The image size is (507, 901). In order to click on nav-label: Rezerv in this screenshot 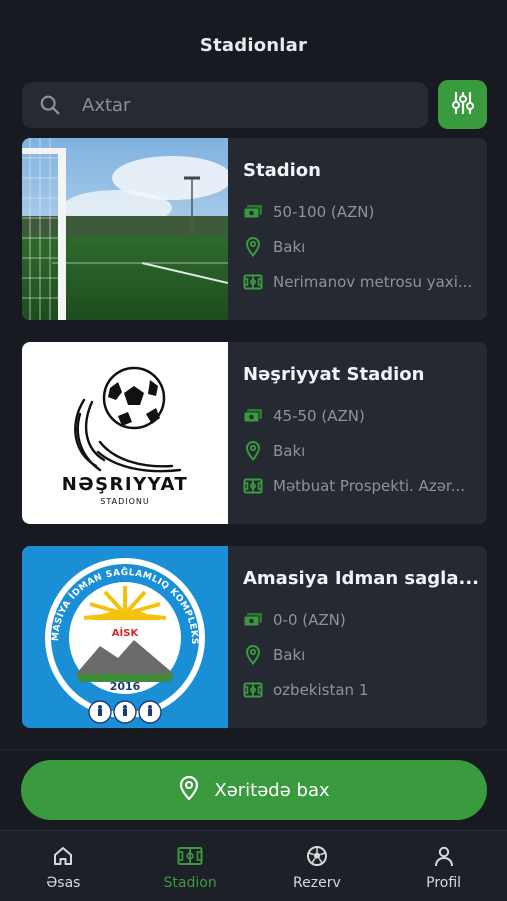, I will do `click(317, 883)`.